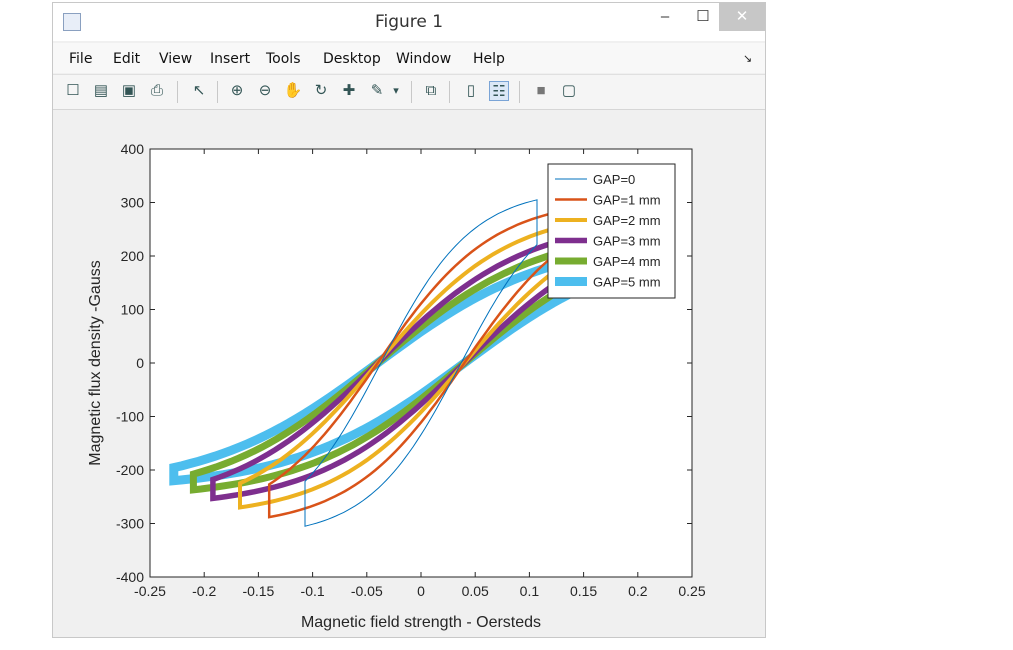  What do you see at coordinates (421, 622) in the screenshot?
I see `x-axis-label: Magnetic field strength - Oersteds` at bounding box center [421, 622].